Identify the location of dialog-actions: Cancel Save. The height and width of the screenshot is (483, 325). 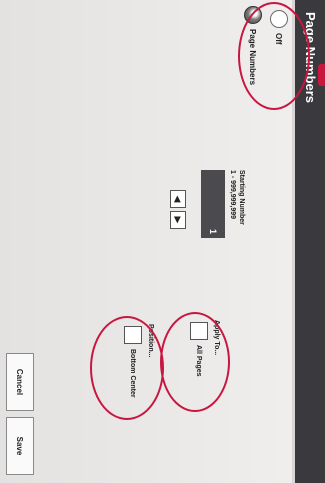
(20, 414).